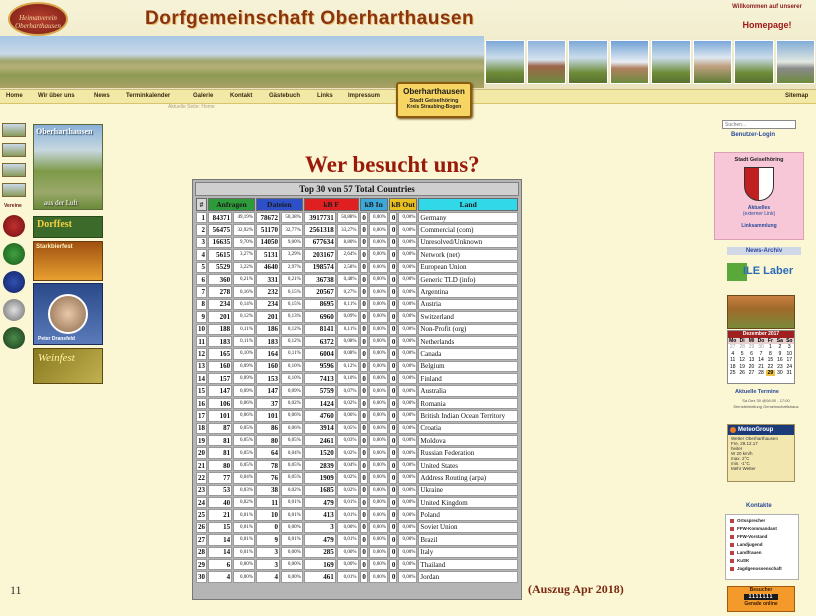 This screenshot has height=616, width=816. What do you see at coordinates (201, 552) in the screenshot?
I see `rank-cell: 28` at bounding box center [201, 552].